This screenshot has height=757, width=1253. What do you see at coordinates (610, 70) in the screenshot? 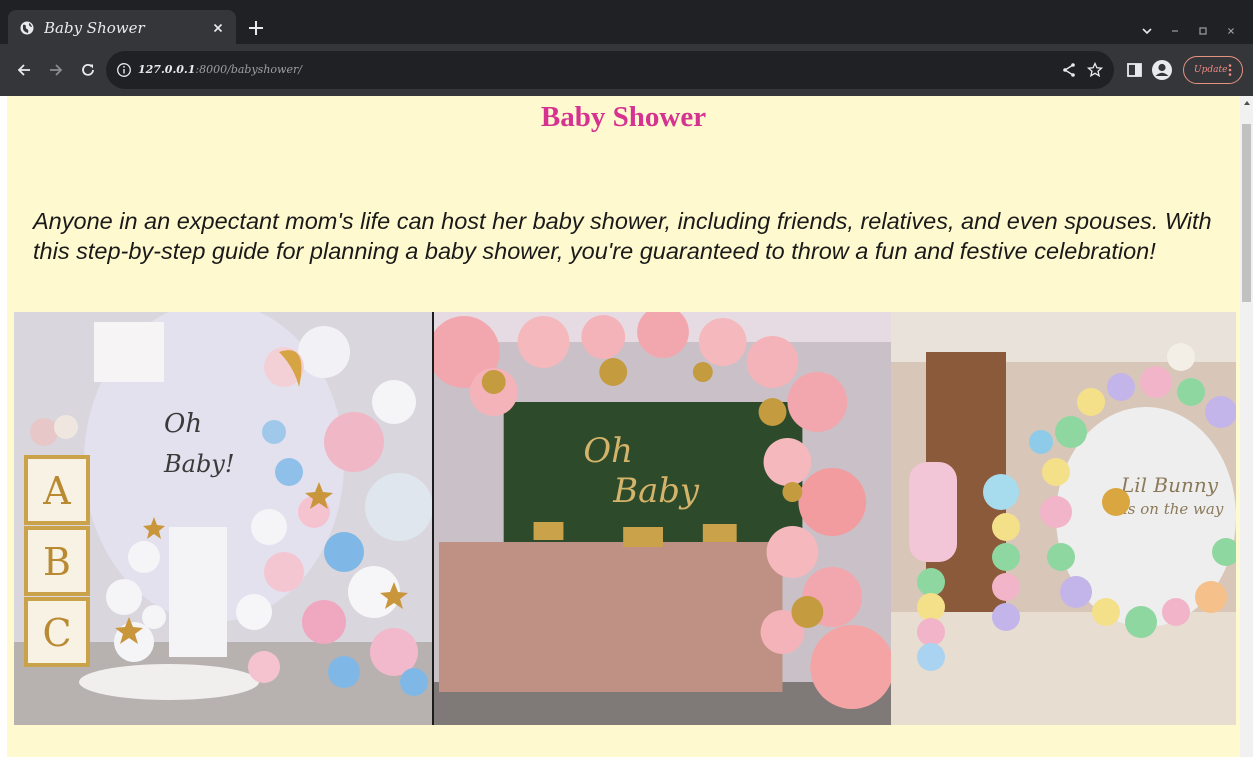
I see `address-bar: 127.0.0.1:8000/babyshower/` at bounding box center [610, 70].